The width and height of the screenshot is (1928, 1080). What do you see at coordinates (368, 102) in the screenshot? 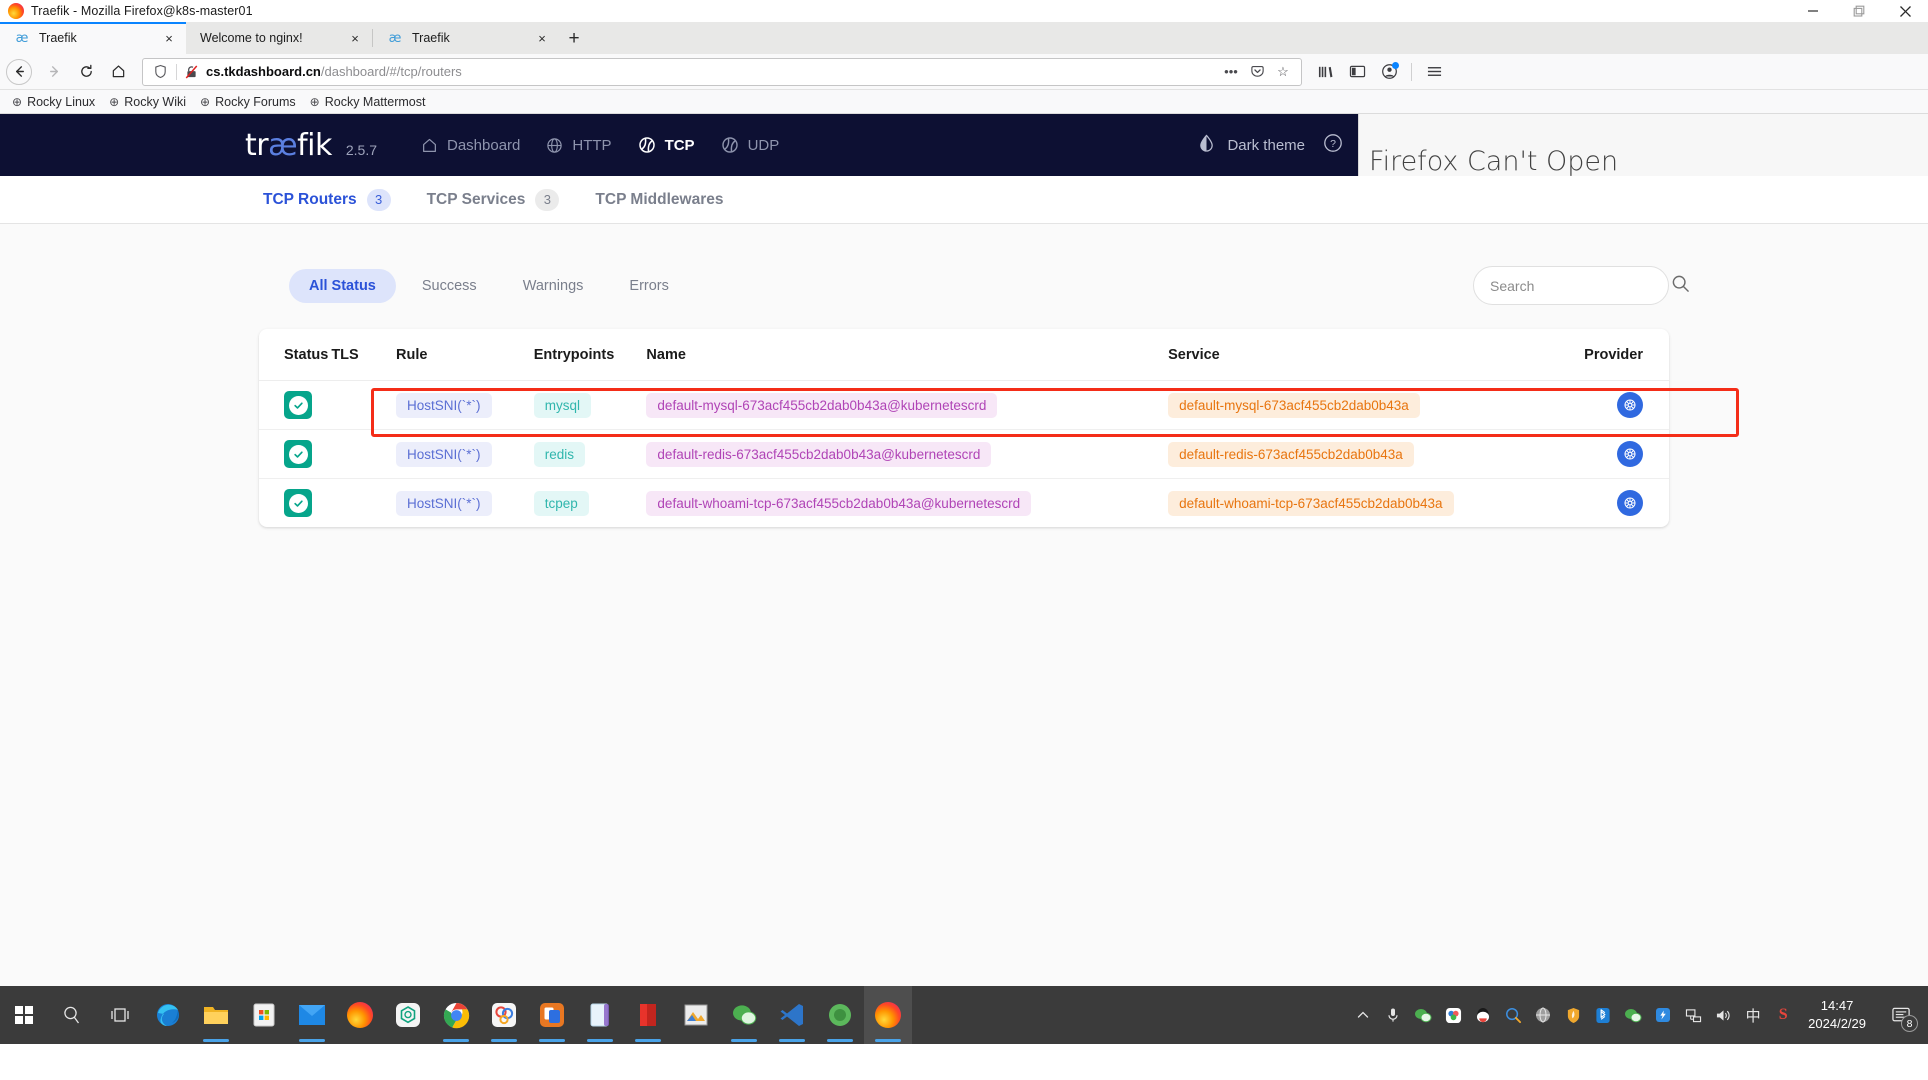
I see `bookmark-rocky-mattermost: ⊕ Rocky Mattermost` at bounding box center [368, 102].